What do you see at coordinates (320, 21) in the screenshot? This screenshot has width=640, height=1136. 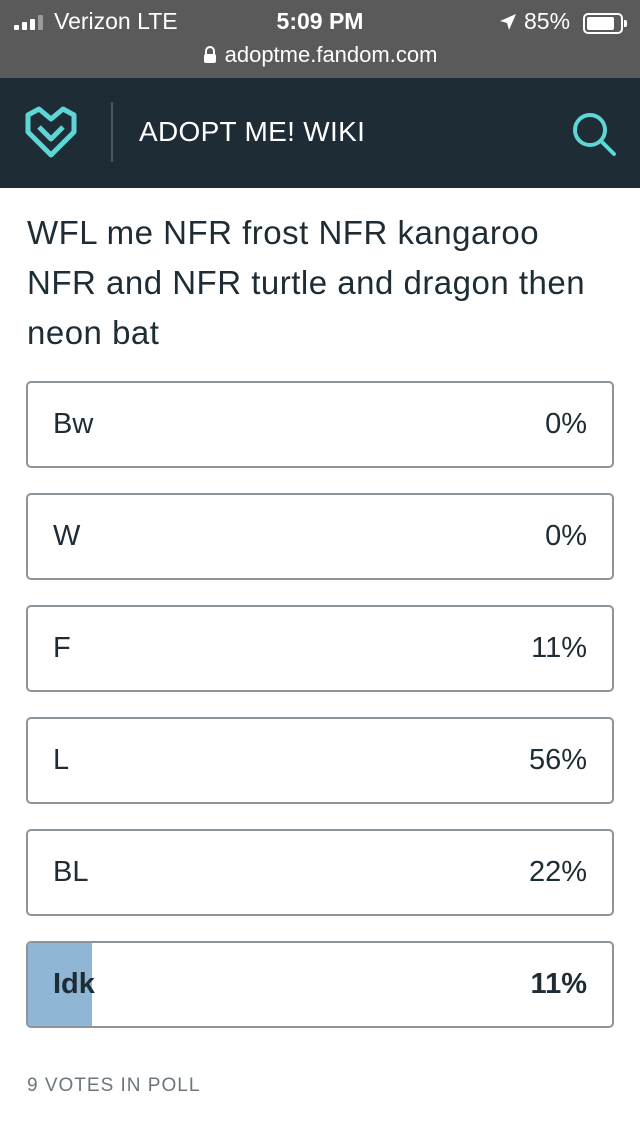 I see `status-row: Verizon LTE 5:09 PM 85%` at bounding box center [320, 21].